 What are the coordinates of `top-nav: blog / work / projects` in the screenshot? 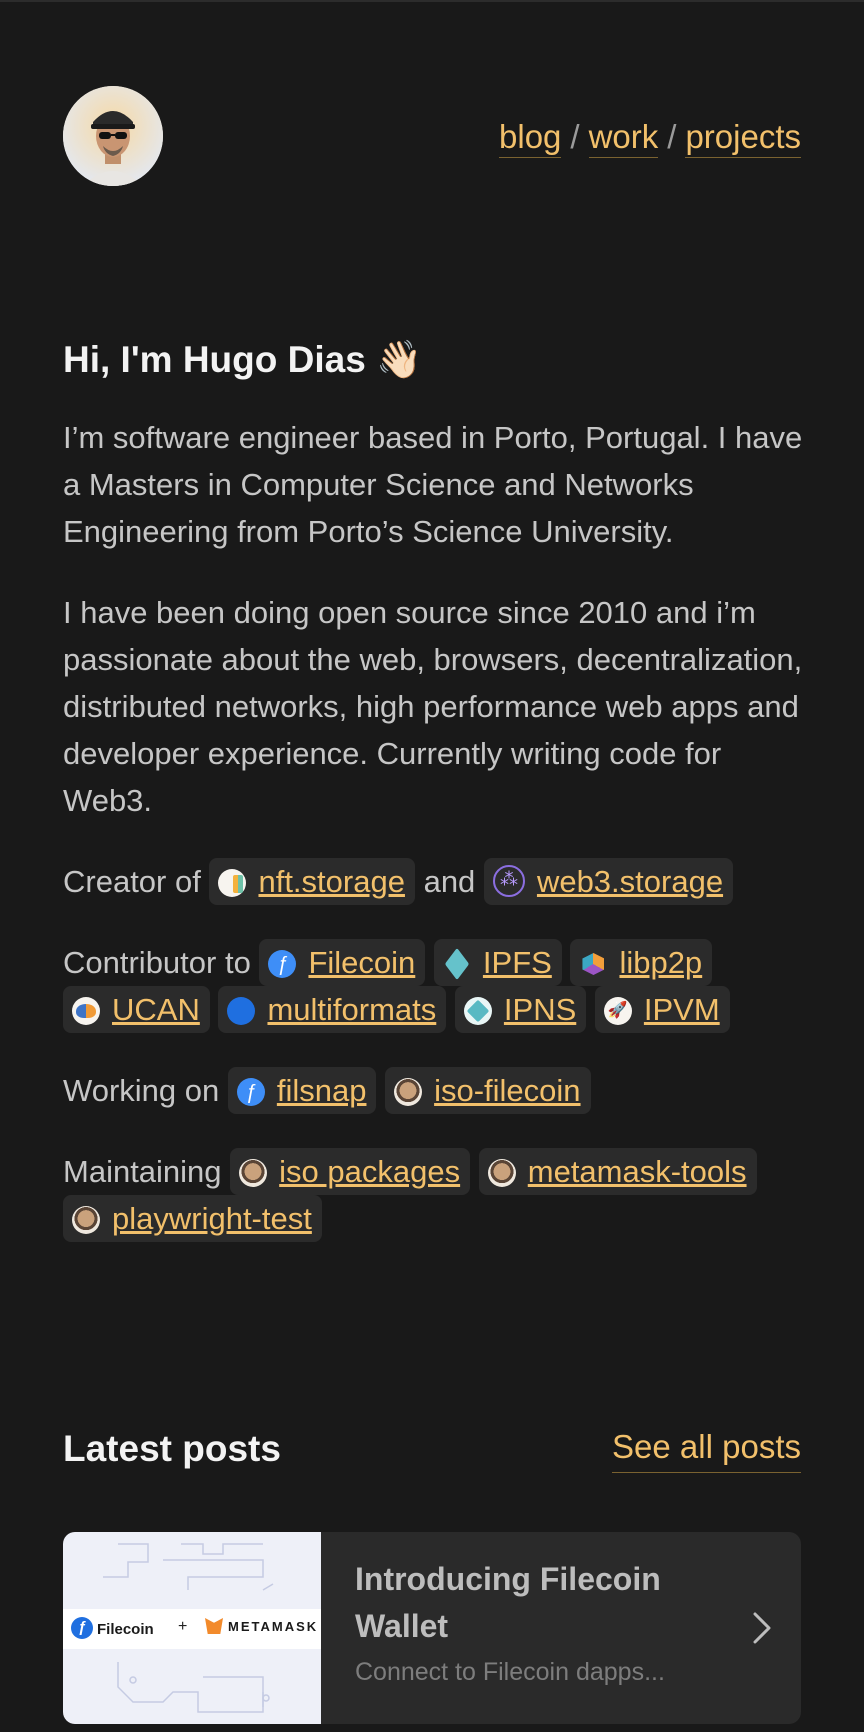 It's located at (650, 138).